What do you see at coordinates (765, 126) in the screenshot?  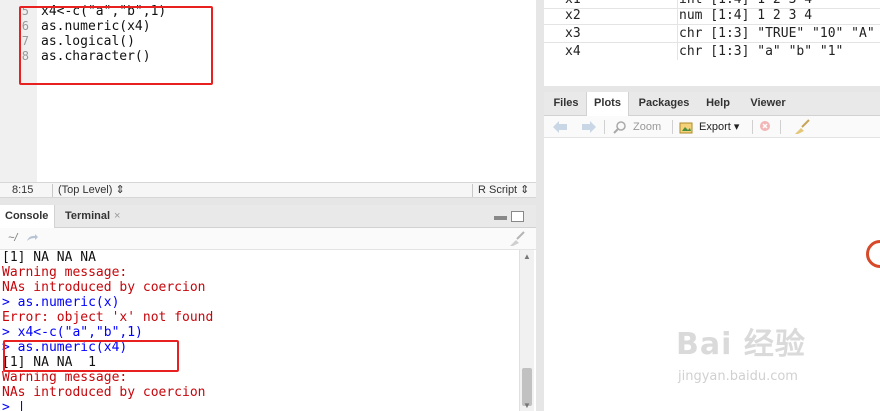 I see `remove-plot-icon` at bounding box center [765, 126].